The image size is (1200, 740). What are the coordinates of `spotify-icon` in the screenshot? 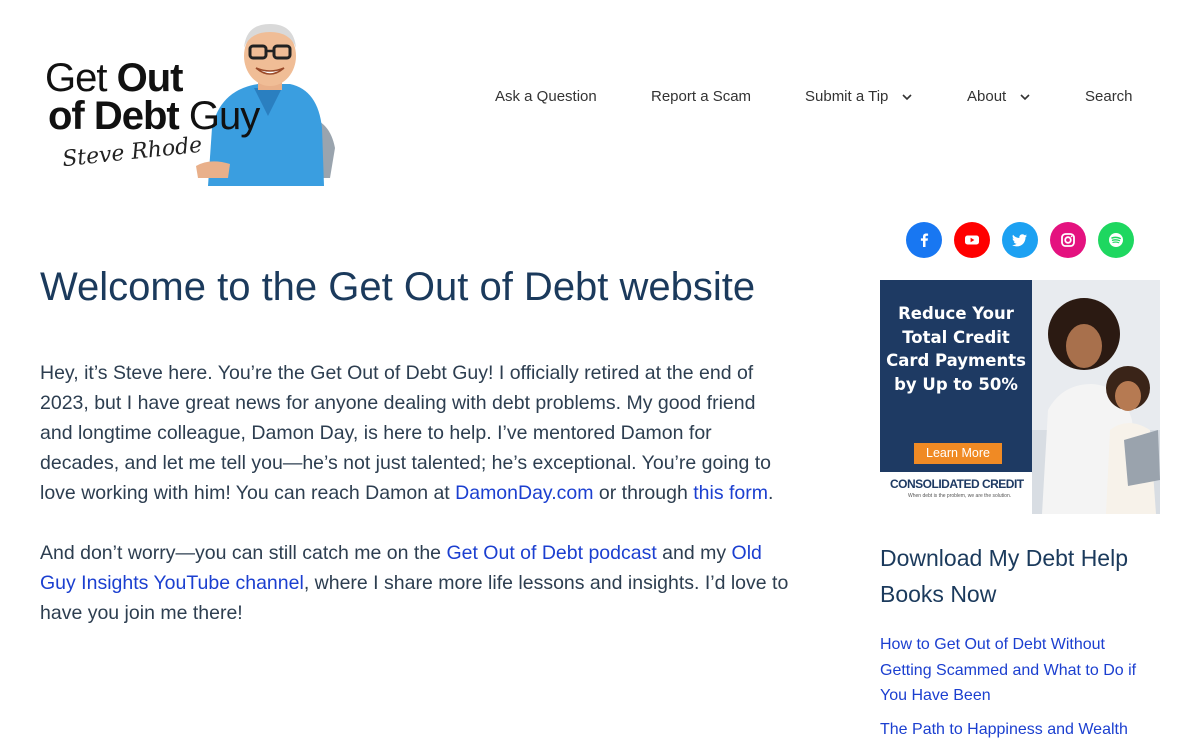 It's located at (1116, 240).